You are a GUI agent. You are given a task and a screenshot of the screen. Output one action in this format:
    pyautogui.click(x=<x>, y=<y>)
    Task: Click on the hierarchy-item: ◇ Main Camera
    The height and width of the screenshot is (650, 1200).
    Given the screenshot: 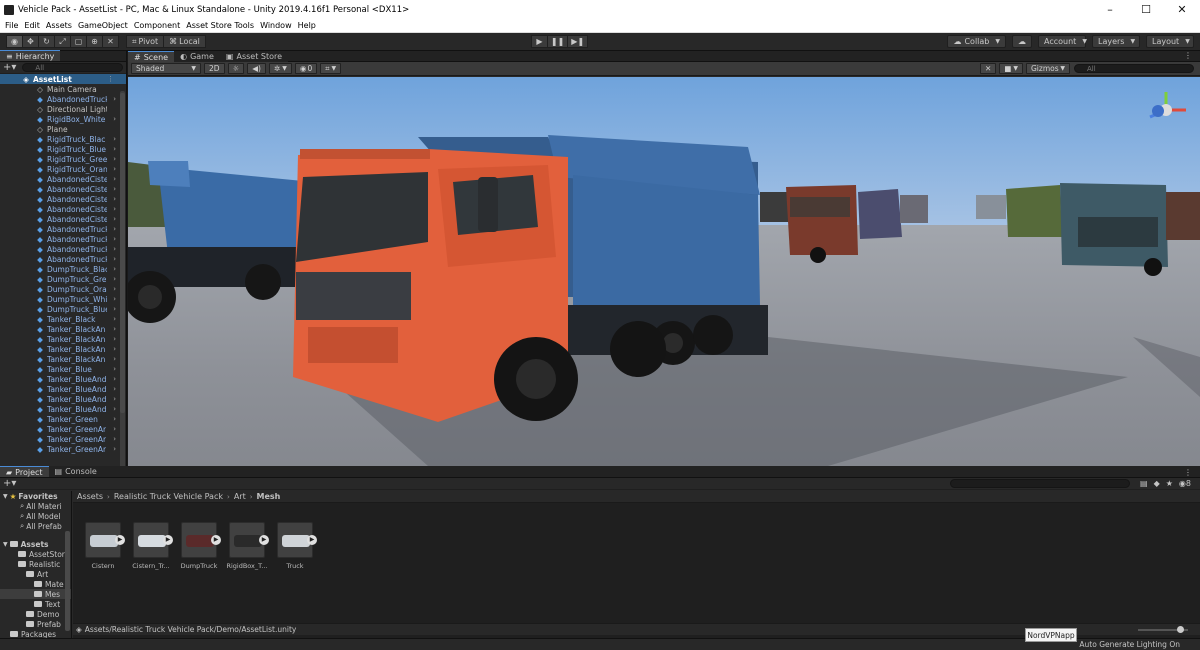 What is the action you would take?
    pyautogui.click(x=63, y=89)
    